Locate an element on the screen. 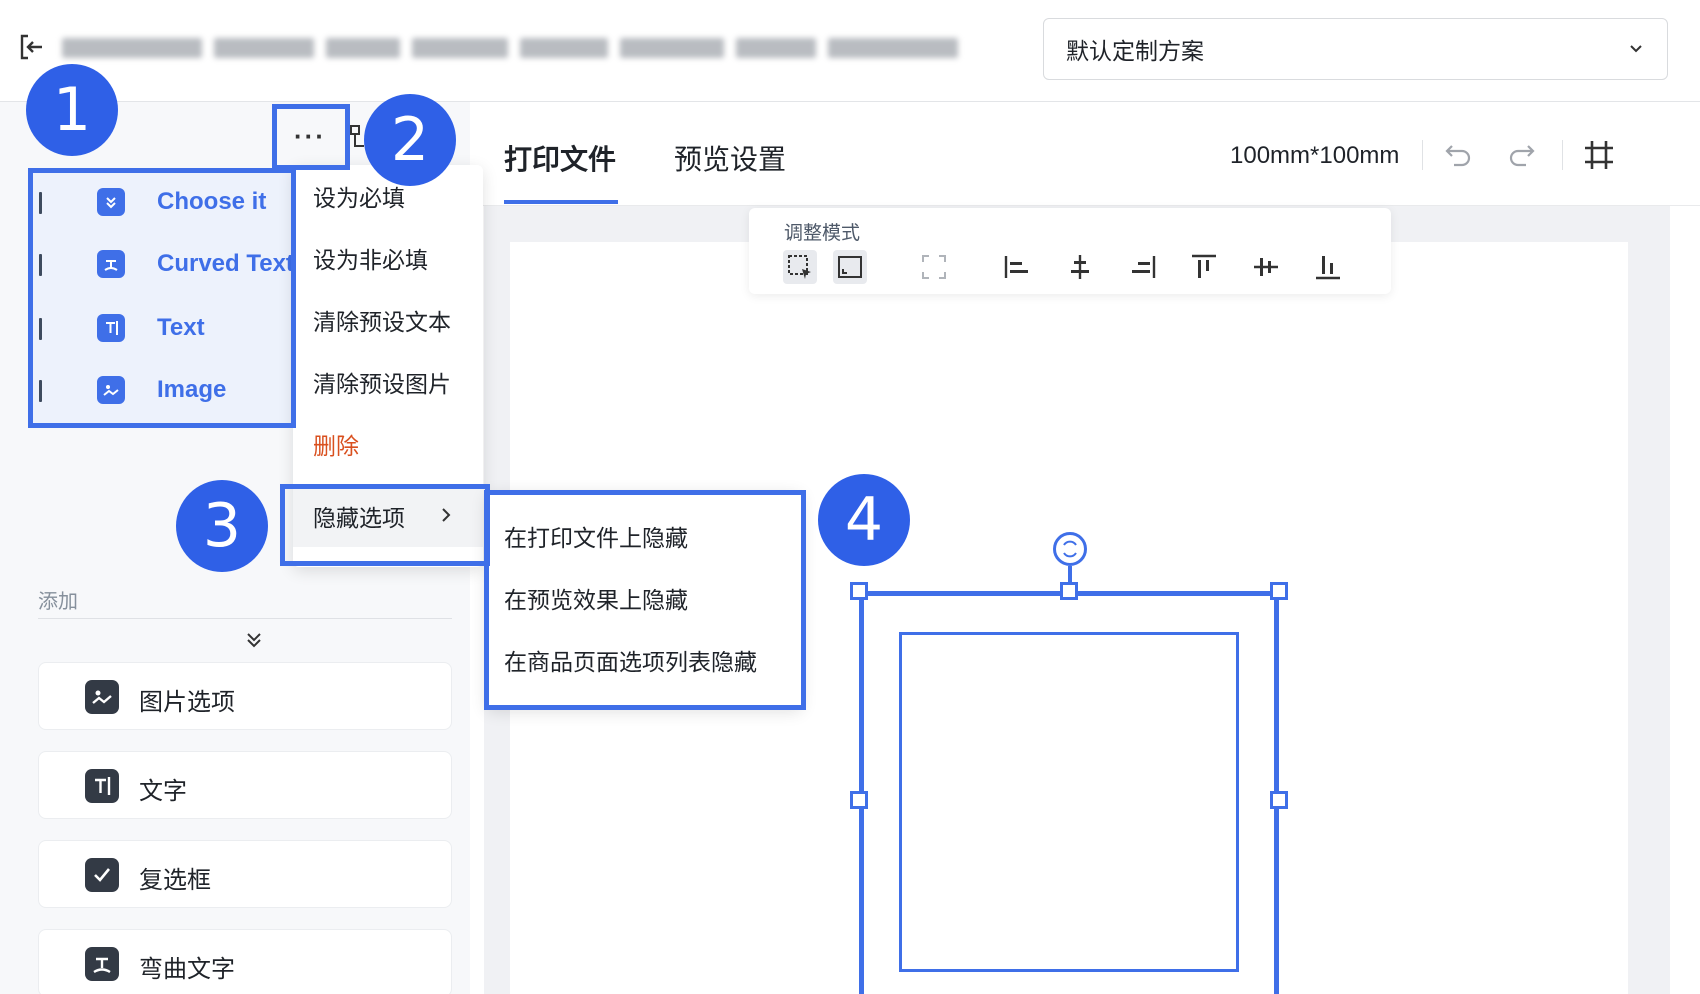 This screenshot has width=1700, height=994. chevron-right-icon is located at coordinates (446, 515).